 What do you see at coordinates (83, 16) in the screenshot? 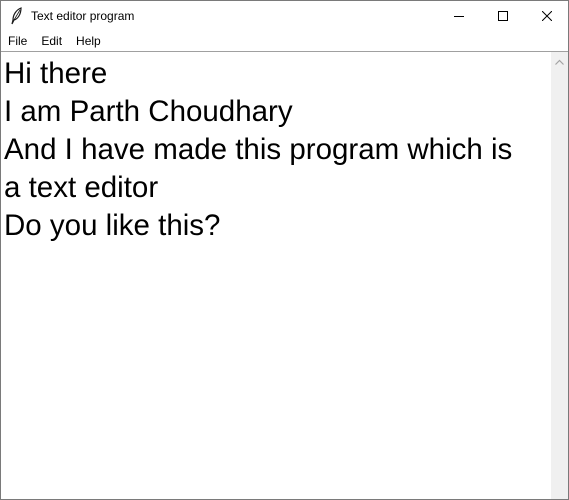
I see `window-title: Text editor program` at bounding box center [83, 16].